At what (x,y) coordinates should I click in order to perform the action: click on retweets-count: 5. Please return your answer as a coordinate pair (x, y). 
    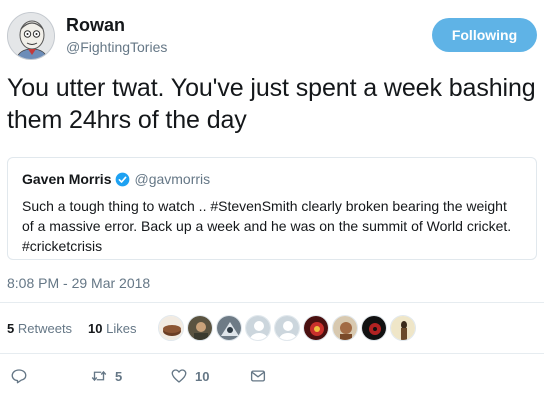
    Looking at the image, I should click on (11, 328).